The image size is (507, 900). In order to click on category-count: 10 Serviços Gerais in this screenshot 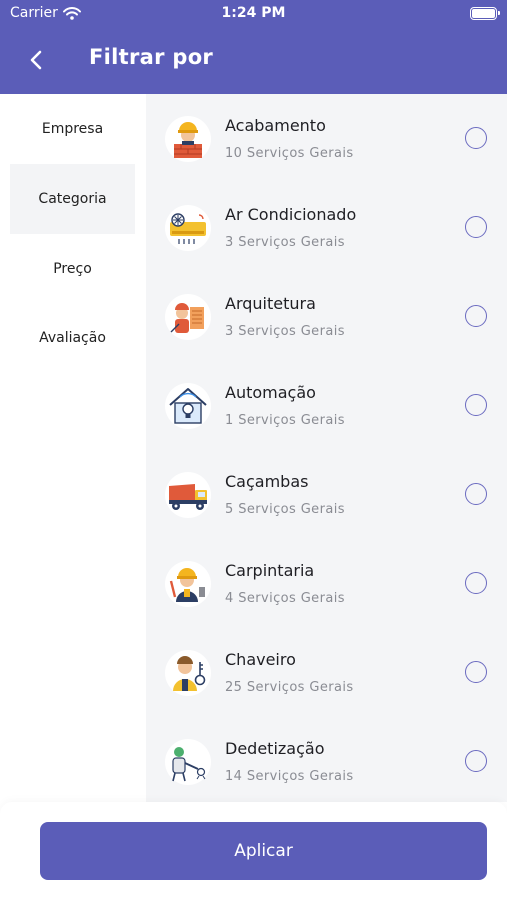, I will do `click(289, 153)`.